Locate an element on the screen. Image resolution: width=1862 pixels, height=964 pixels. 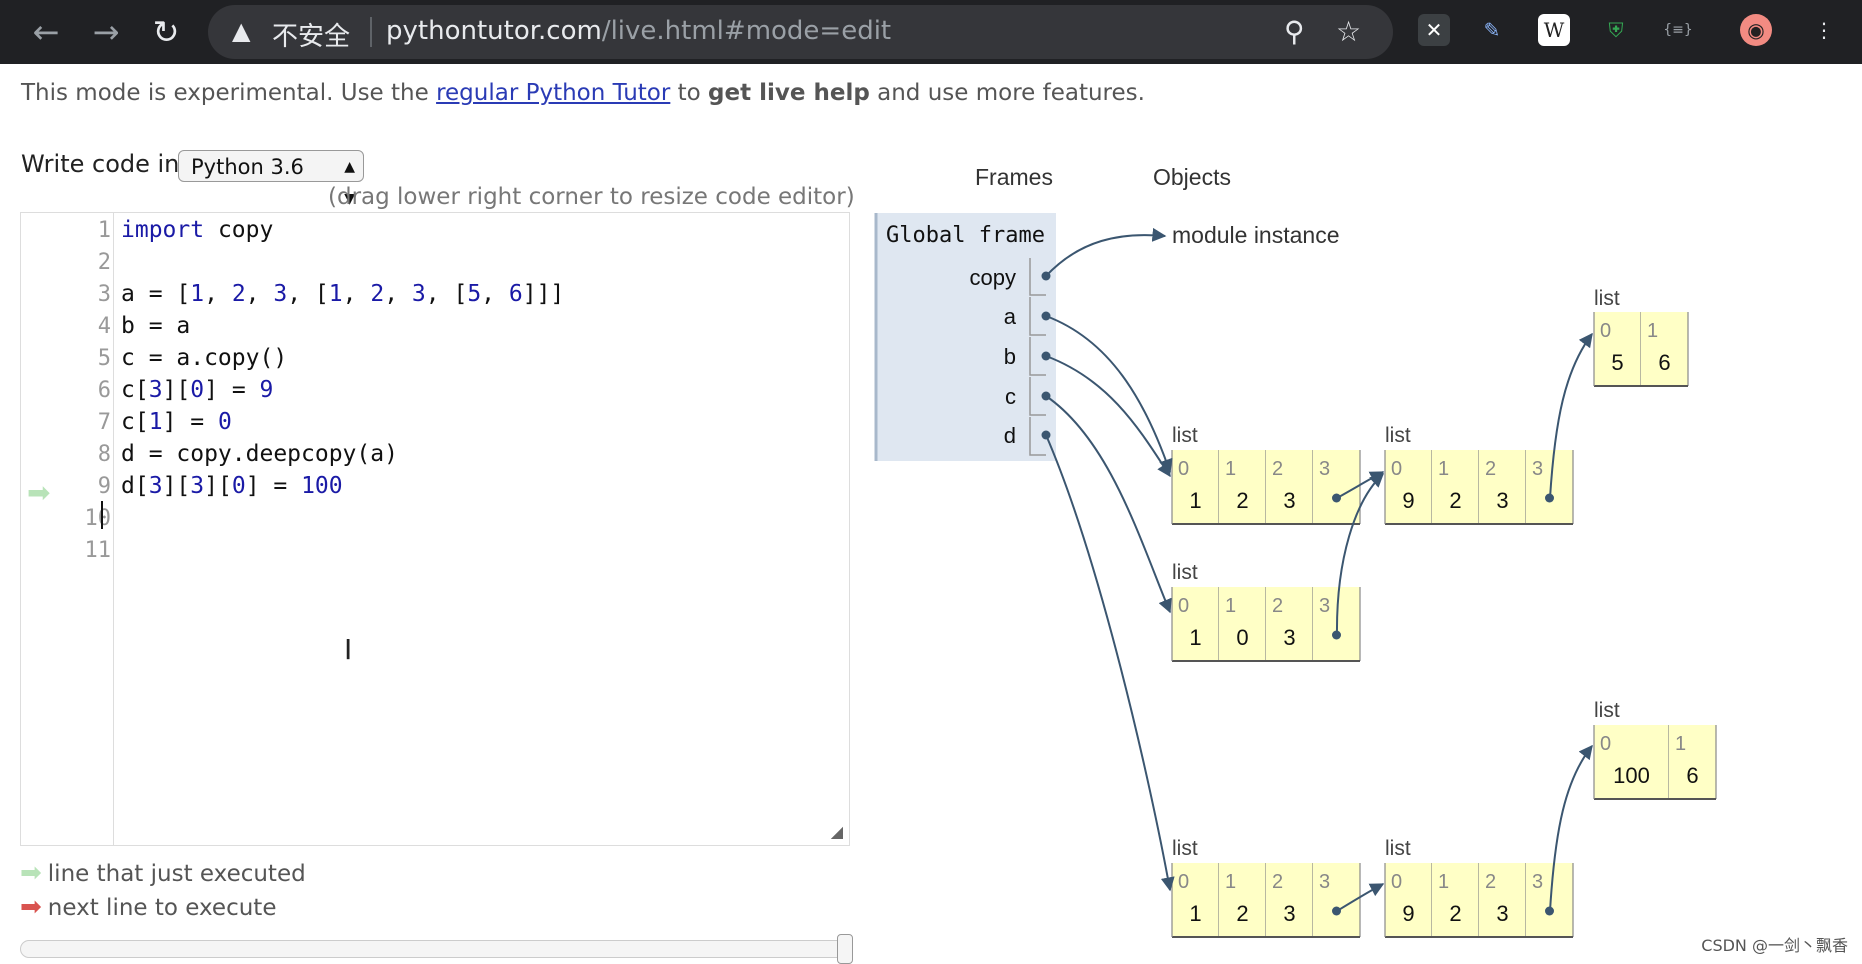
var-c: c is located at coordinates (1010, 396).